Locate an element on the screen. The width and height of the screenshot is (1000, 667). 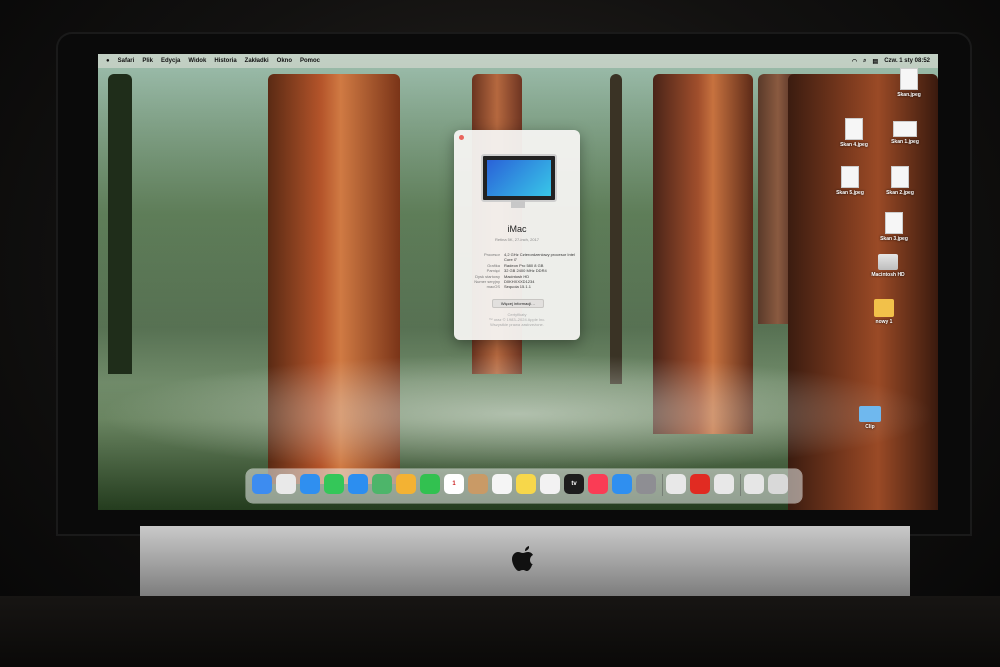
messages-icon is located at coordinates (334, 484).